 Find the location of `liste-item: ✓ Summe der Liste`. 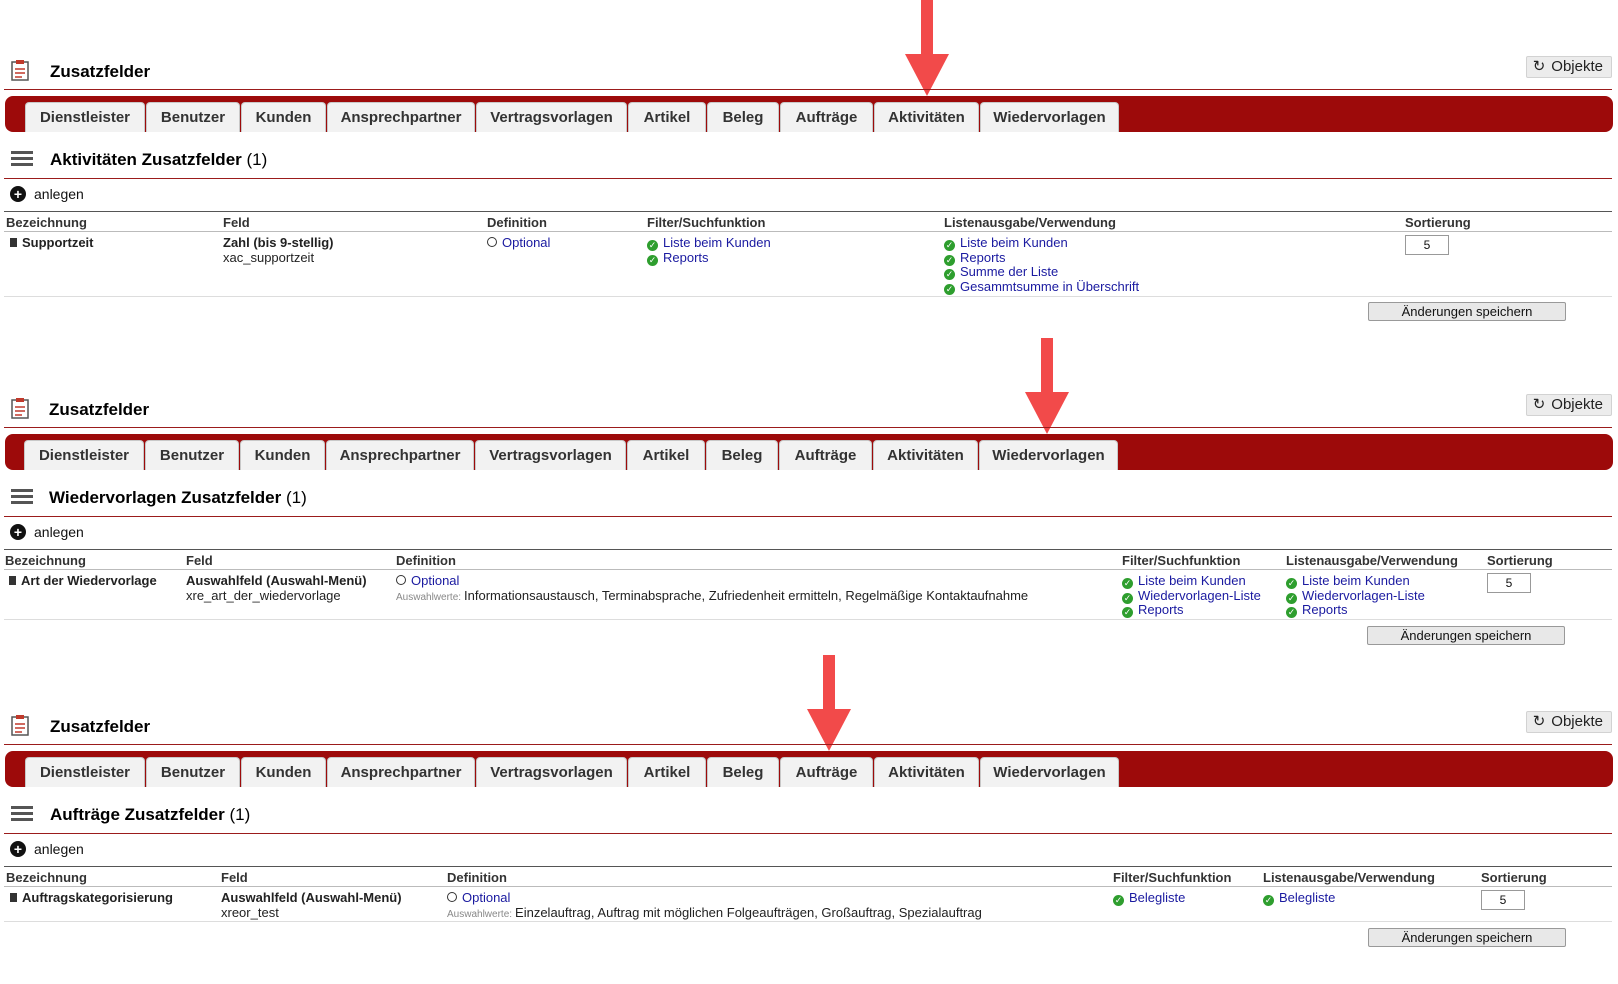

liste-item: ✓ Summe der Liste is located at coordinates (1001, 272).